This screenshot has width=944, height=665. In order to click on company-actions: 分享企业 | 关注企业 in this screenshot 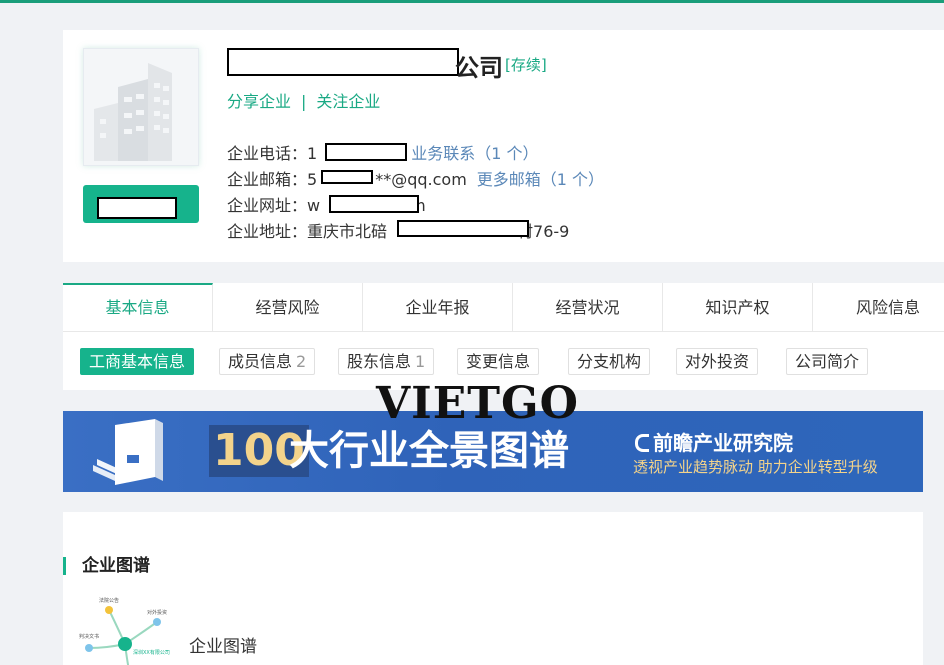, I will do `click(303, 100)`.